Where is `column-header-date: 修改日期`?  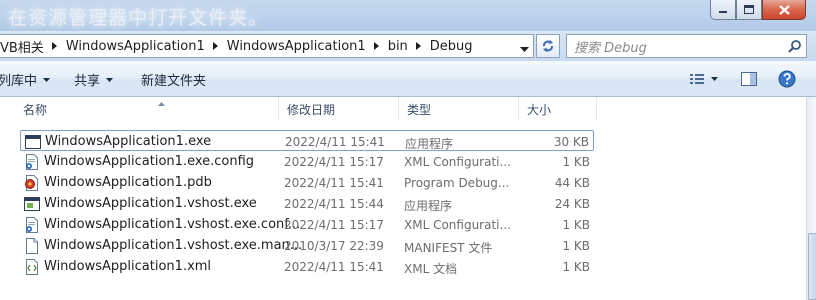
column-header-date: 修改日期 is located at coordinates (339, 109).